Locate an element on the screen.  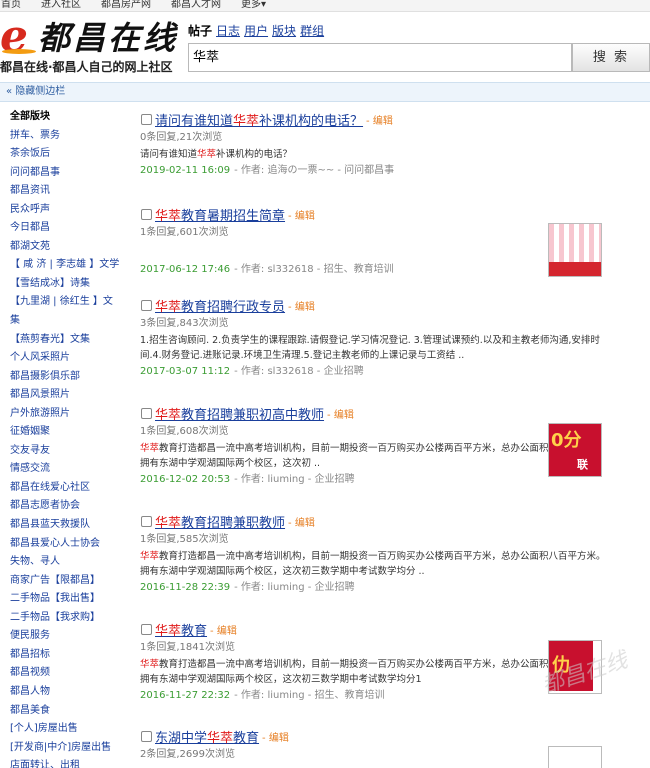
site-logo: e 都昌在线 is located at coordinates (93, 36).